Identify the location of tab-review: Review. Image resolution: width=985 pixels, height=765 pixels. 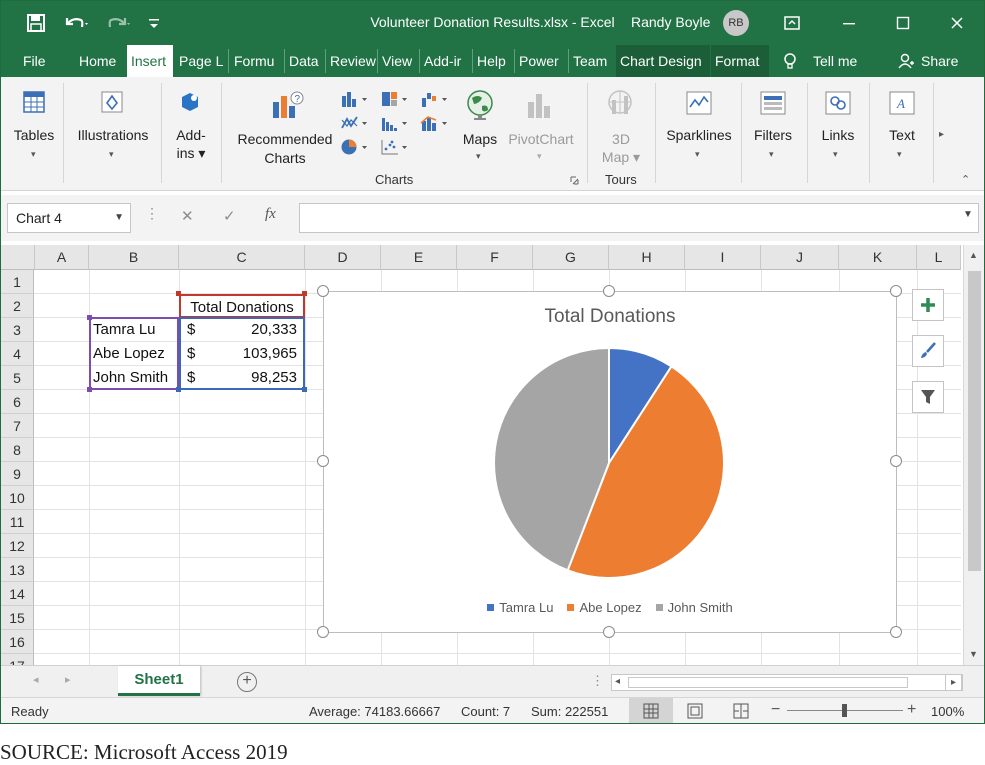
(351, 61).